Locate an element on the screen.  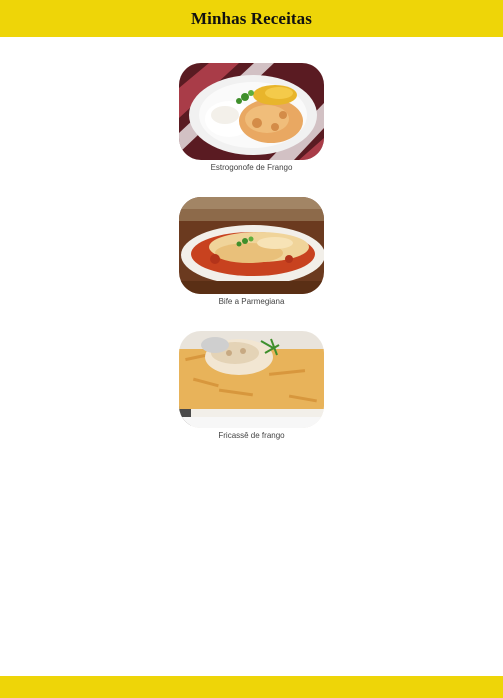
recipe-title: Fricassê de frango is located at coordinates (251, 435).